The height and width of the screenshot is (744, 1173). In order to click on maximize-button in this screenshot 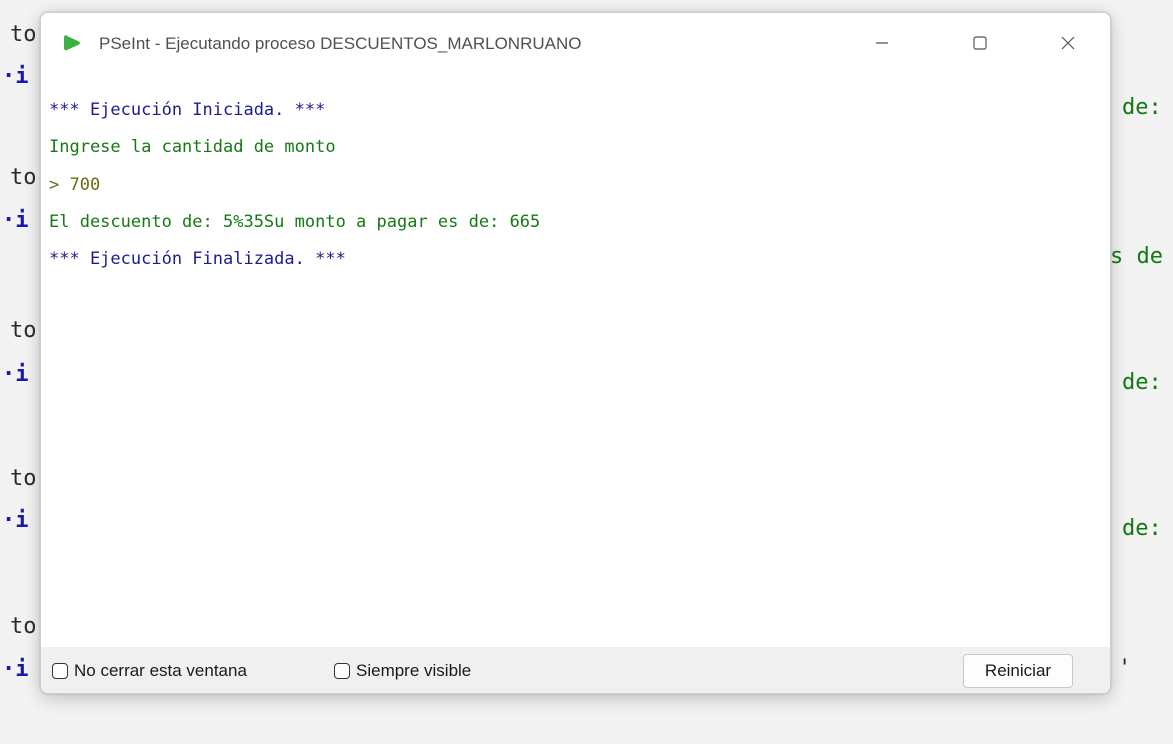, I will do `click(980, 43)`.